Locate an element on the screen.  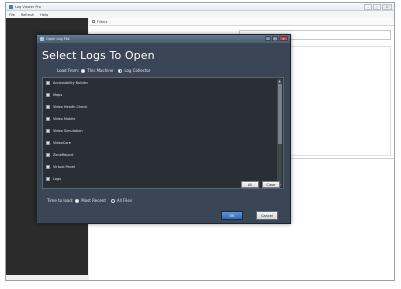
menu-file: File is located at coordinates (12, 15).